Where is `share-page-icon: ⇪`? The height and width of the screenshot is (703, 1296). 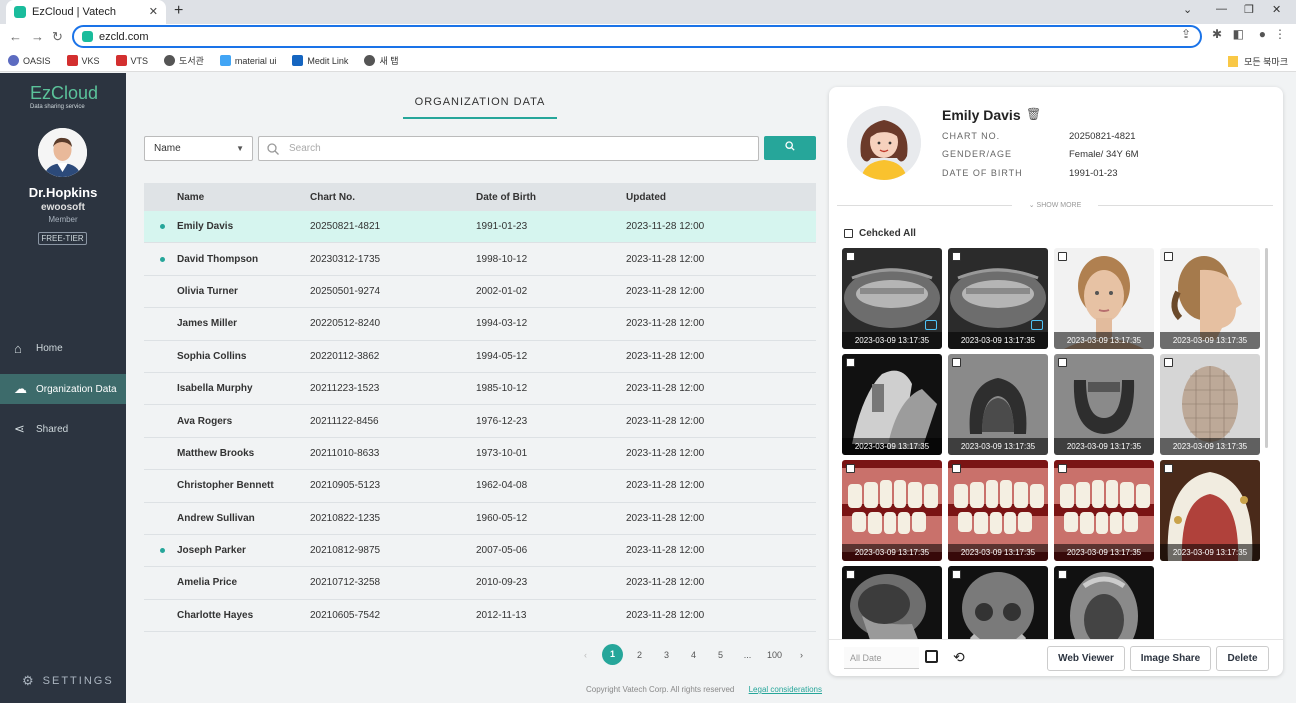 share-page-icon: ⇪ is located at coordinates (1186, 34).